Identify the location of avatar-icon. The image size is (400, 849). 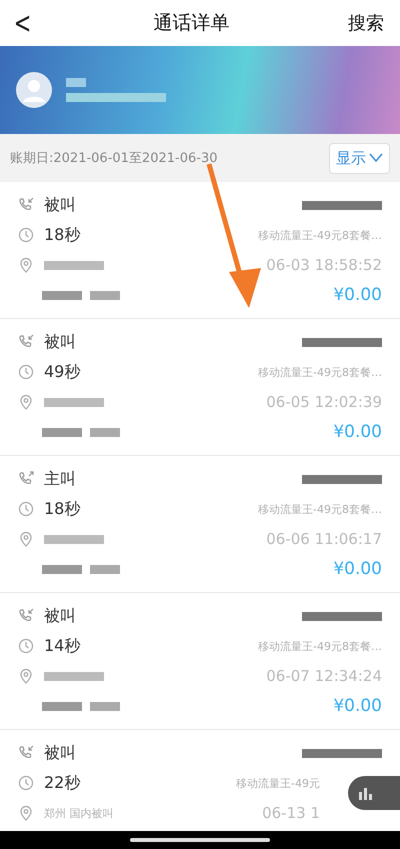
(34, 90).